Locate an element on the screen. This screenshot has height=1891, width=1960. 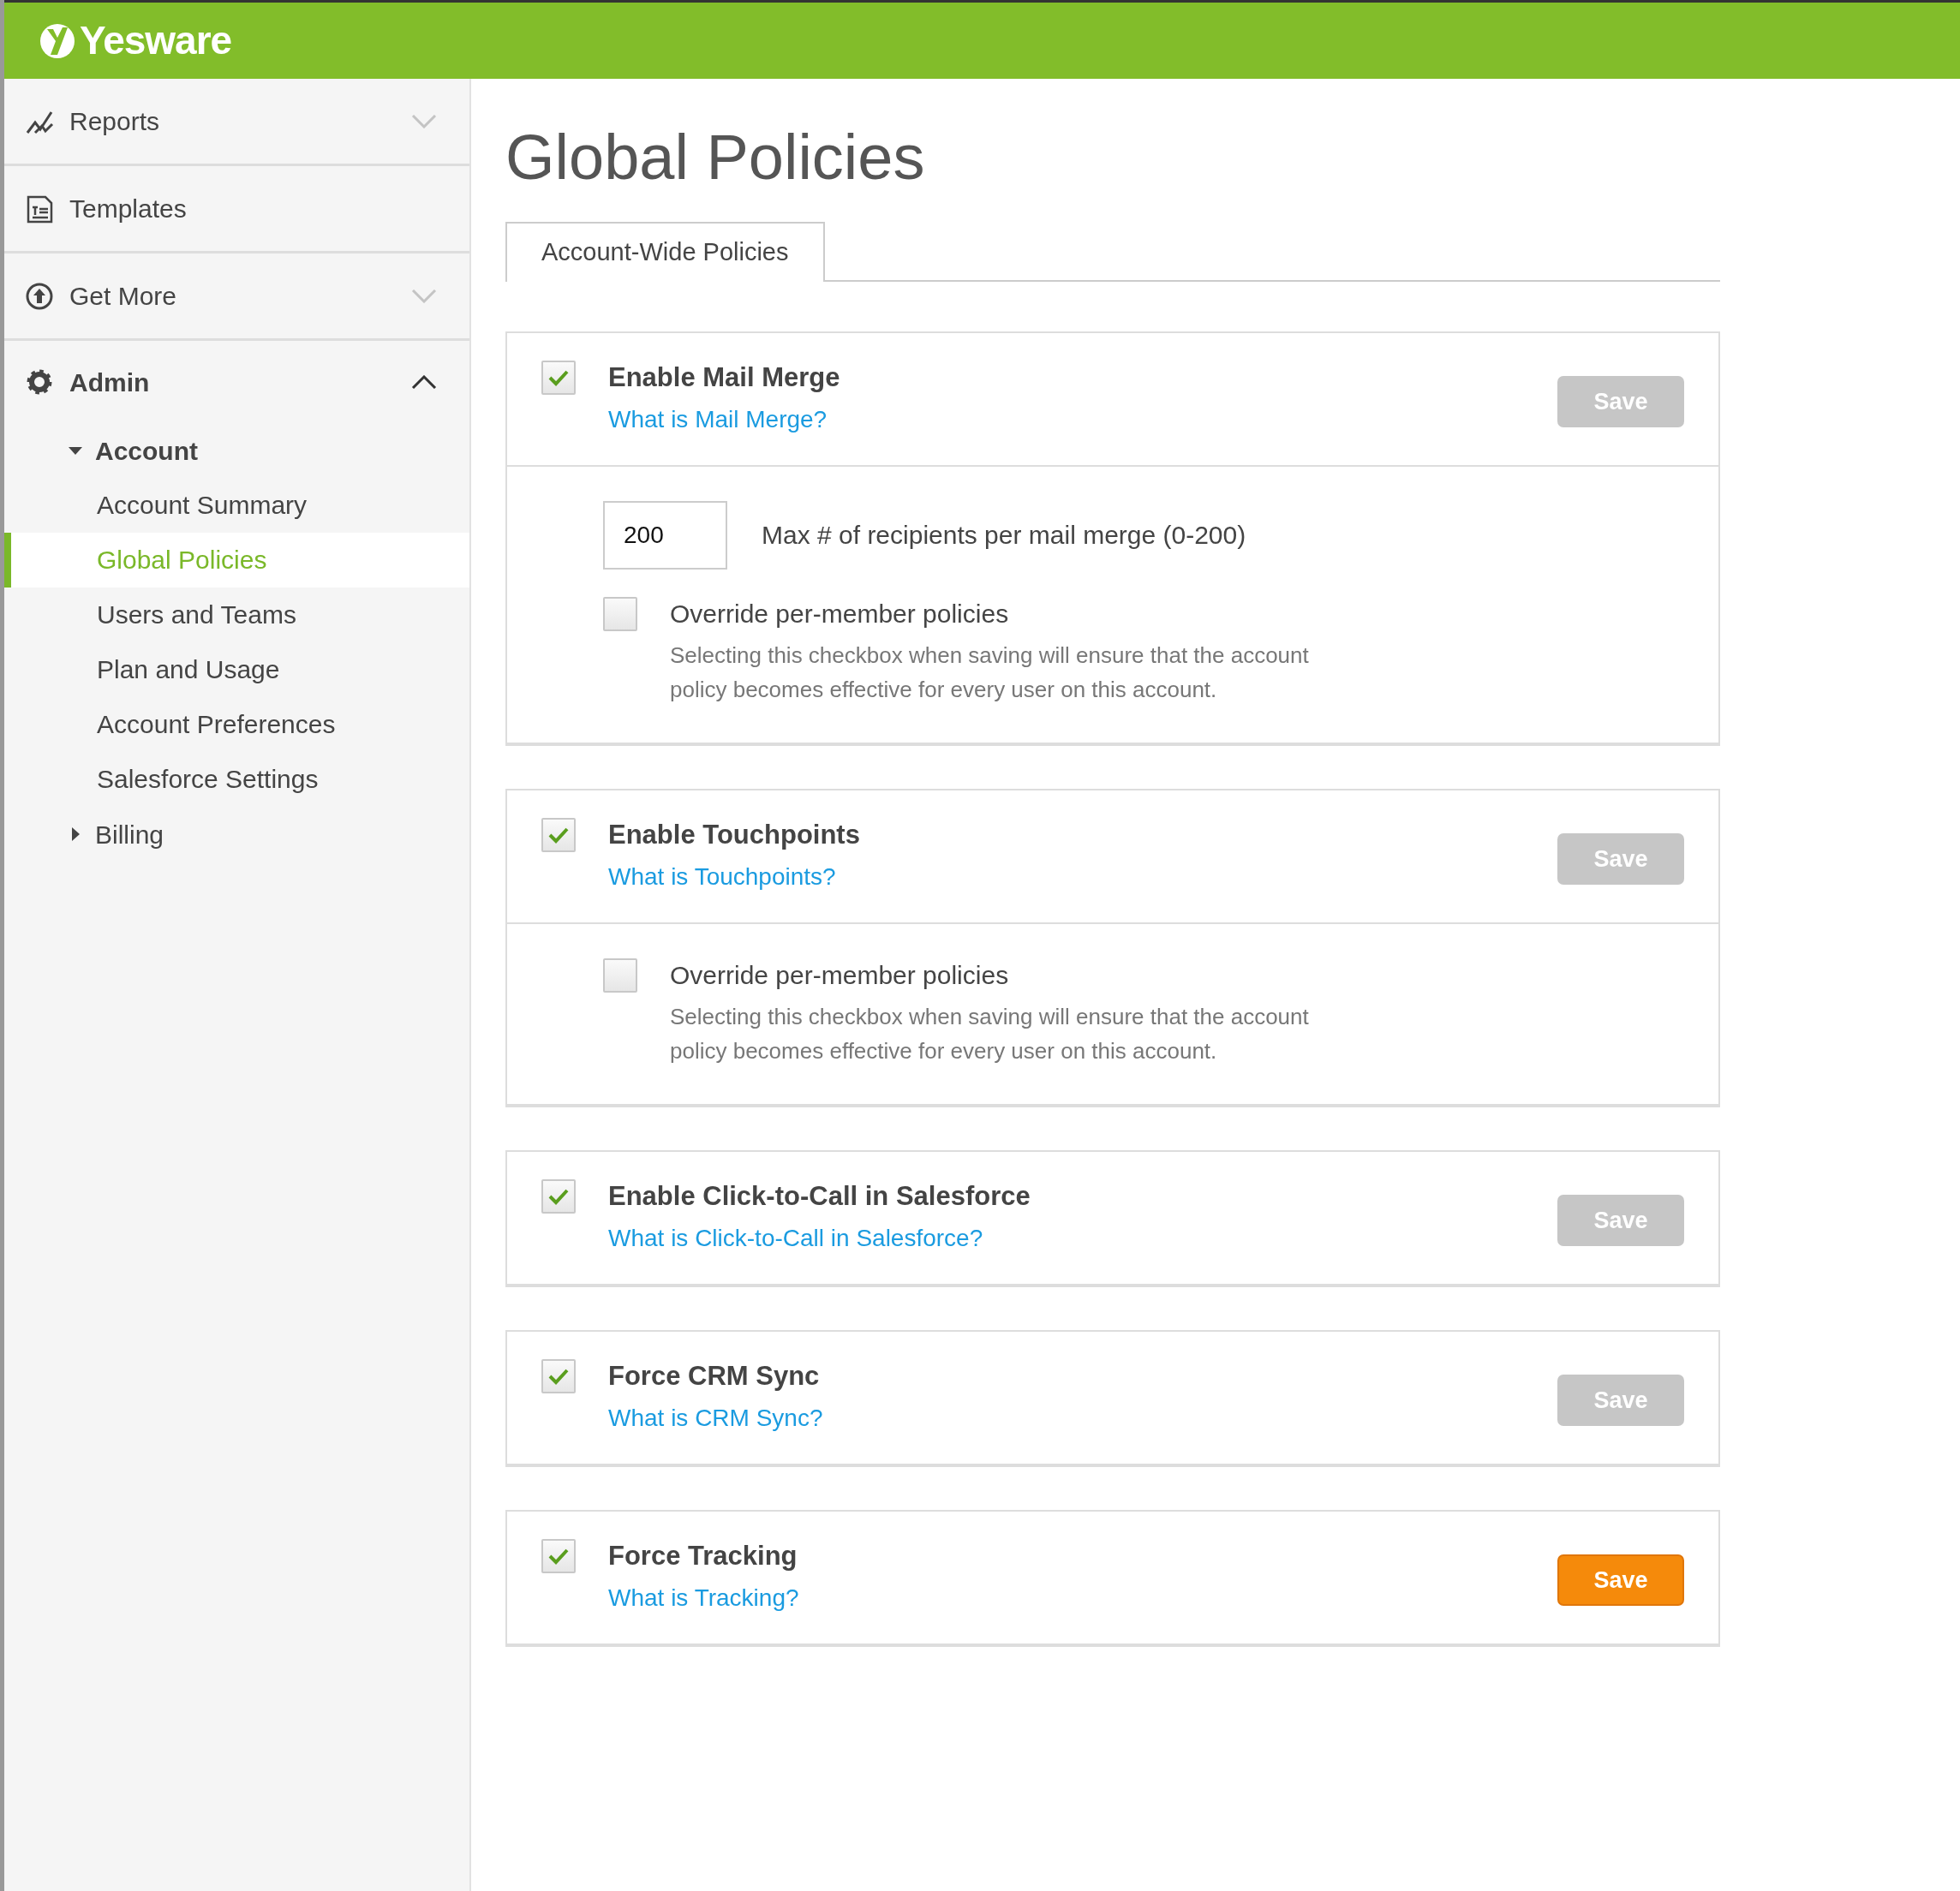
settings-icon is located at coordinates (39, 382).